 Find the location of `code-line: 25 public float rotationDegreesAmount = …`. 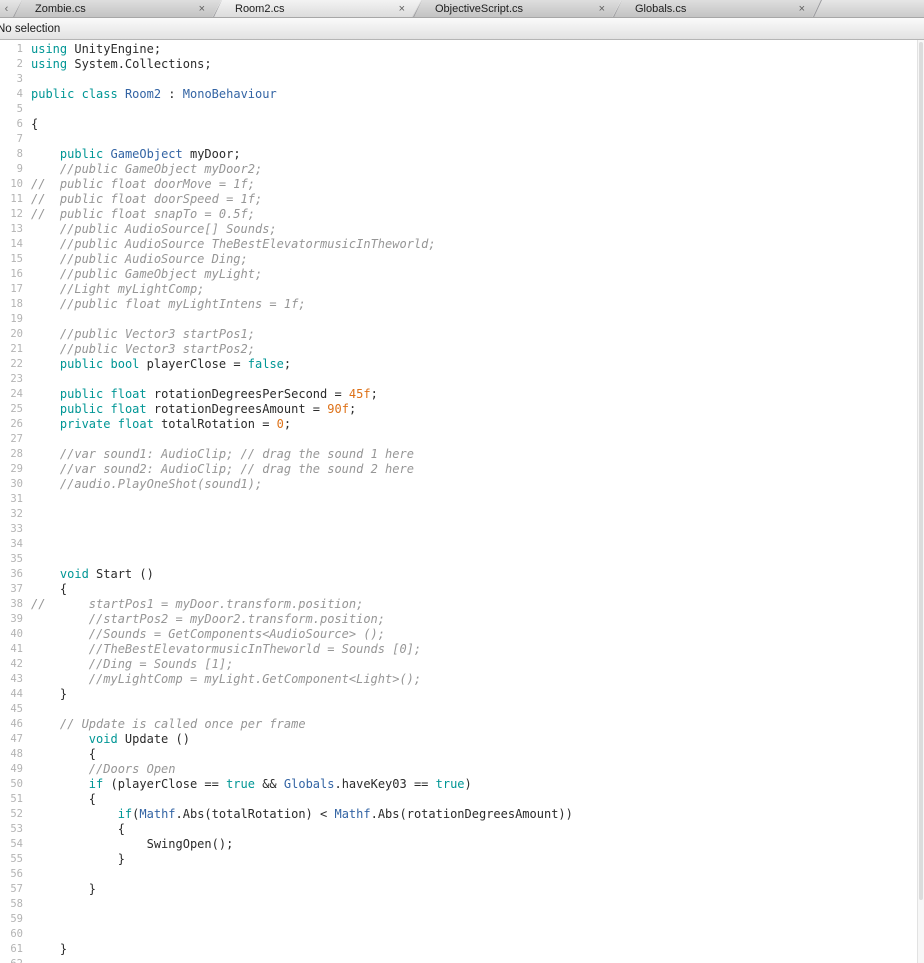

code-line: 25 public float rotationDegreesAmount = … is located at coordinates (462, 409).